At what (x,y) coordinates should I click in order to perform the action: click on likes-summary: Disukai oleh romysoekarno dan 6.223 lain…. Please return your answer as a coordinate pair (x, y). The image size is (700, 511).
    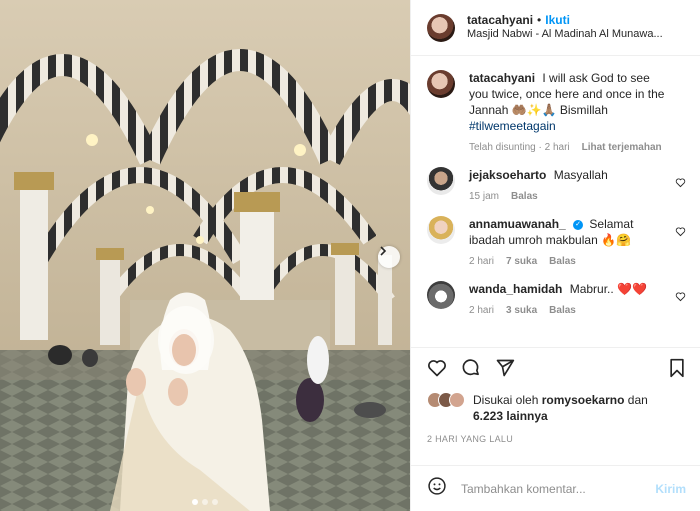
    Looking at the image, I should click on (556, 408).